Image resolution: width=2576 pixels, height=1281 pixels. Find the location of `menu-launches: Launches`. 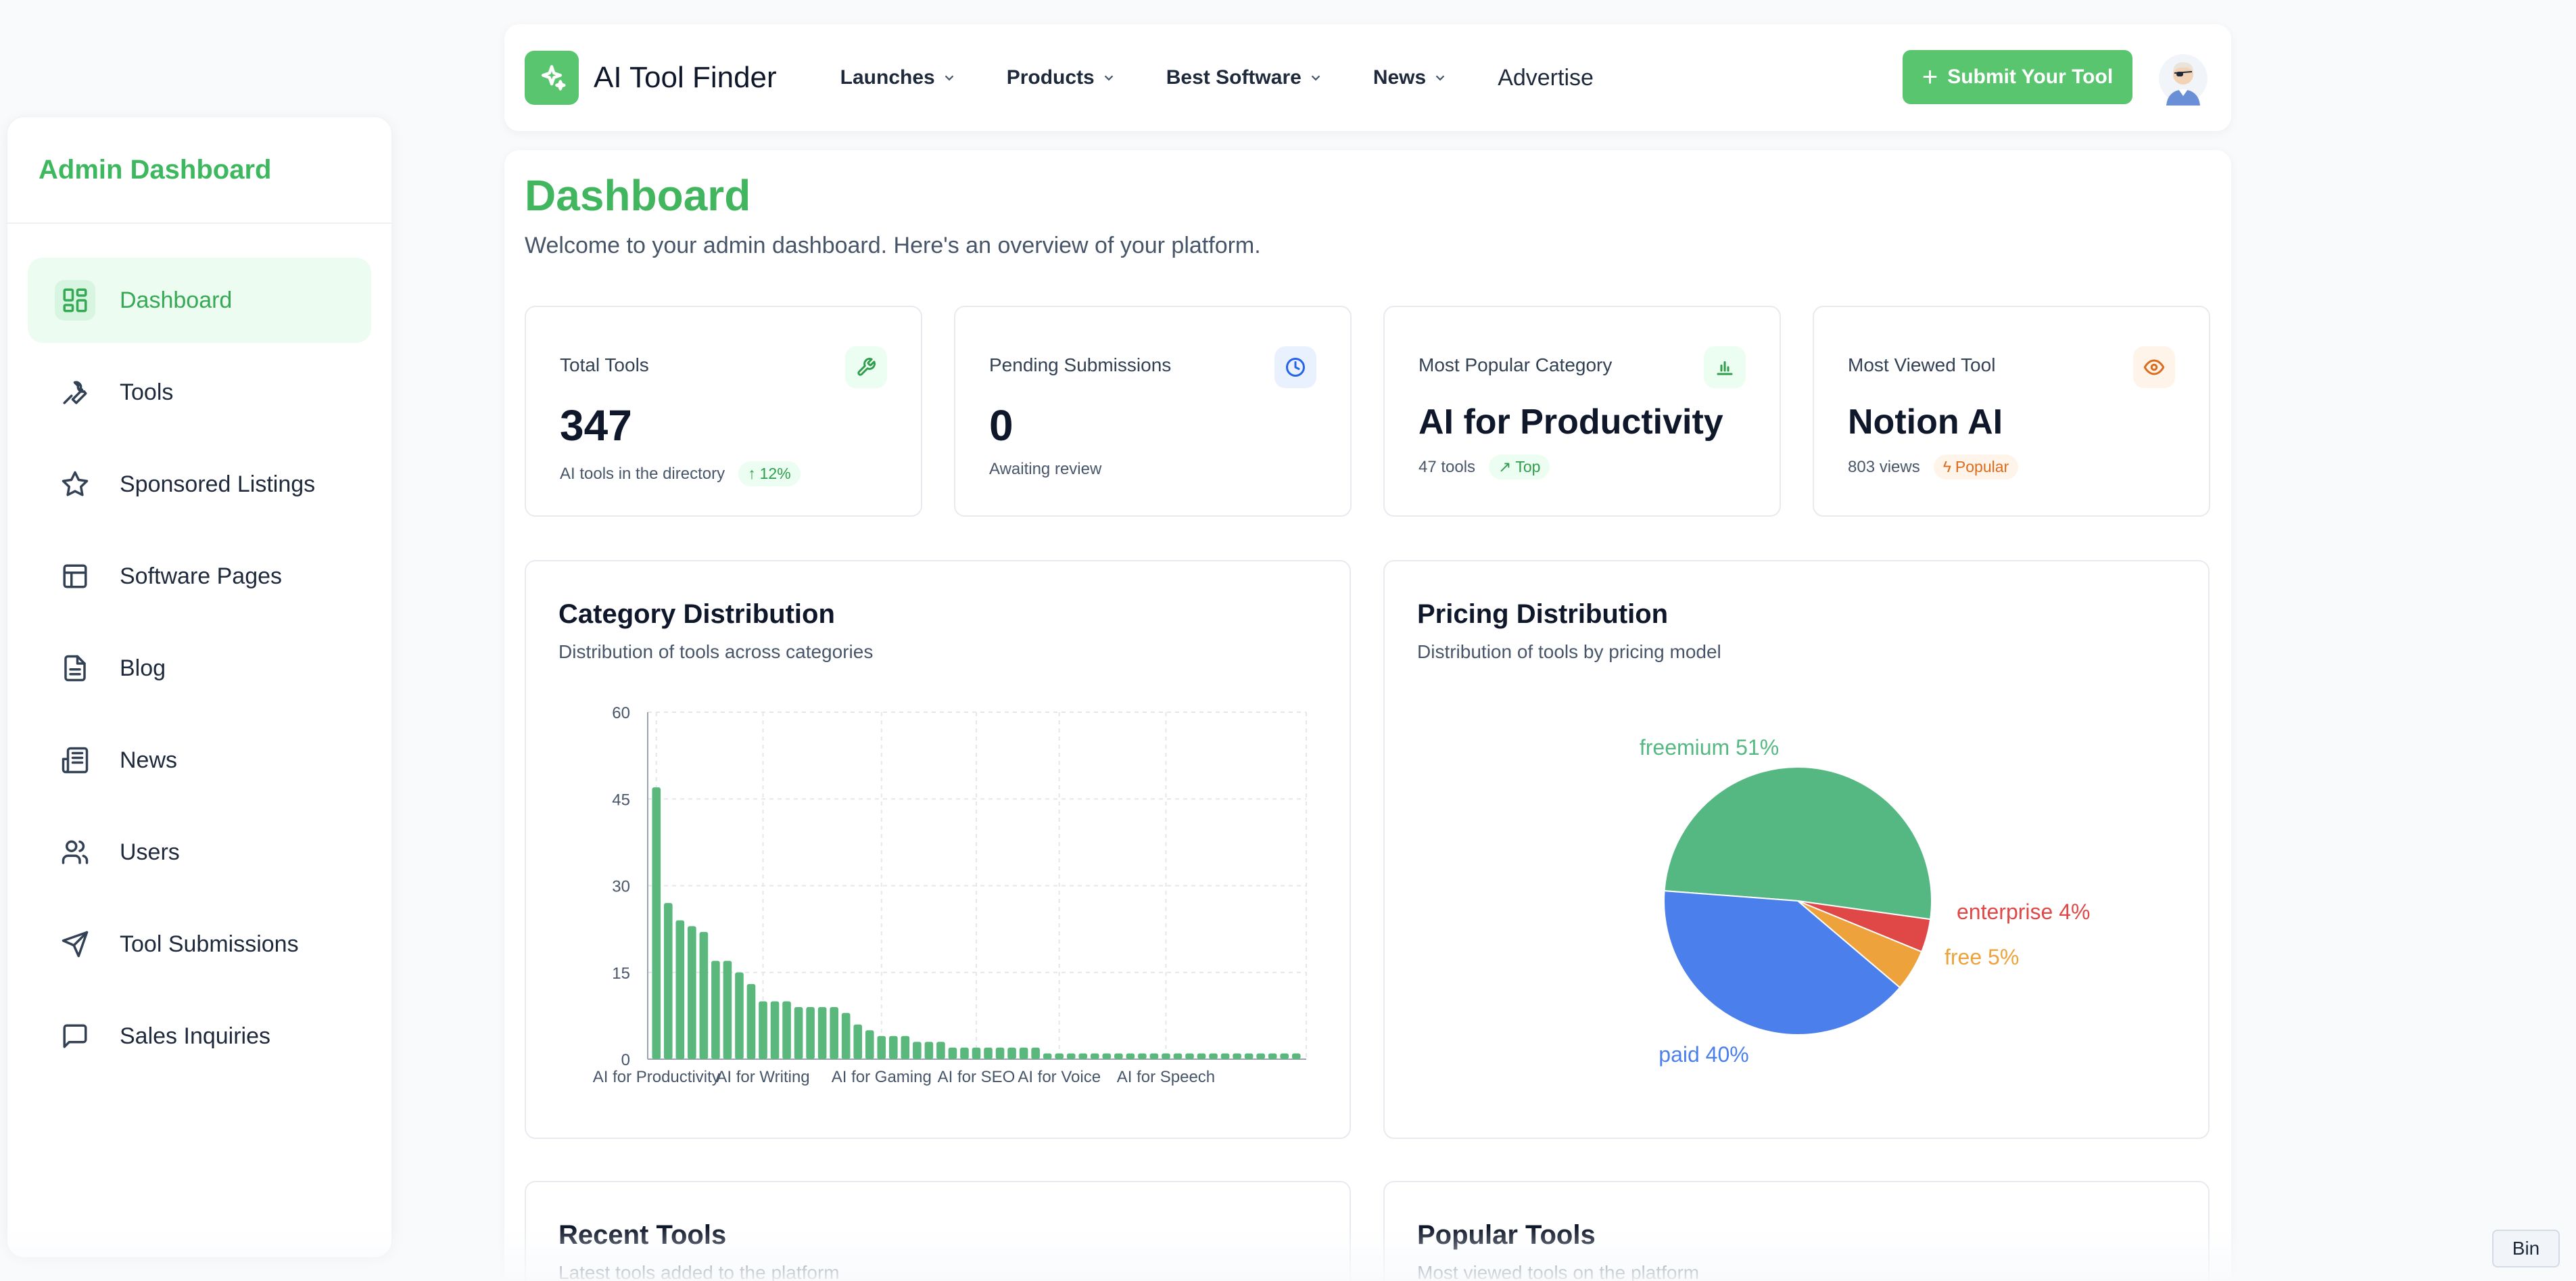

menu-launches: Launches is located at coordinates (898, 77).